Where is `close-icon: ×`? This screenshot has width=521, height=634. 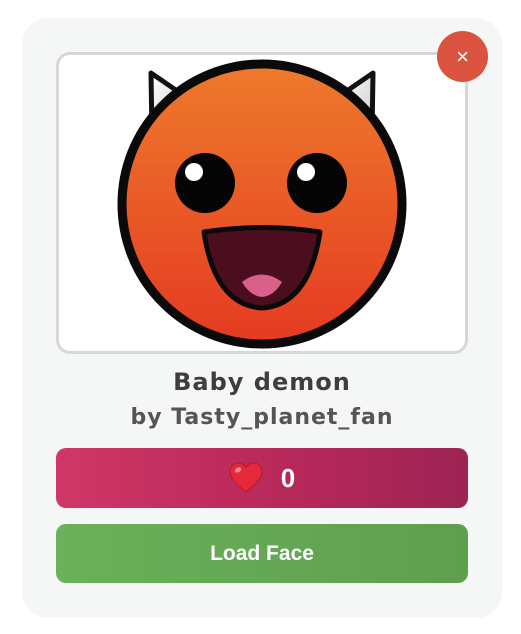
close-icon: × is located at coordinates (462, 56).